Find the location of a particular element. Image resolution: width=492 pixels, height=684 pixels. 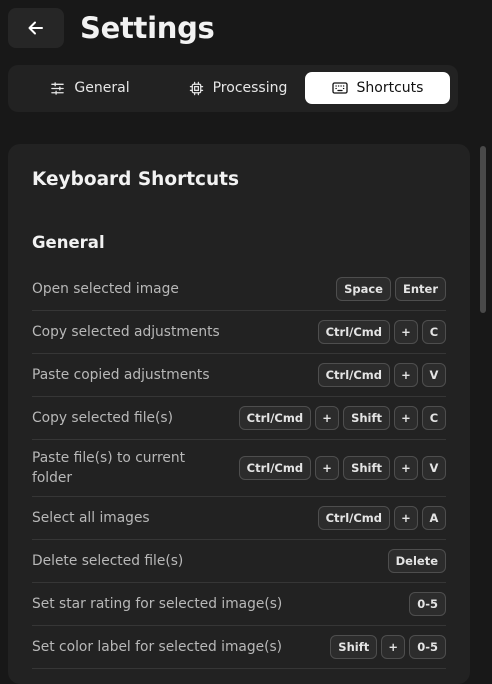

shortcut-label: Open selected image is located at coordinates (105, 289).